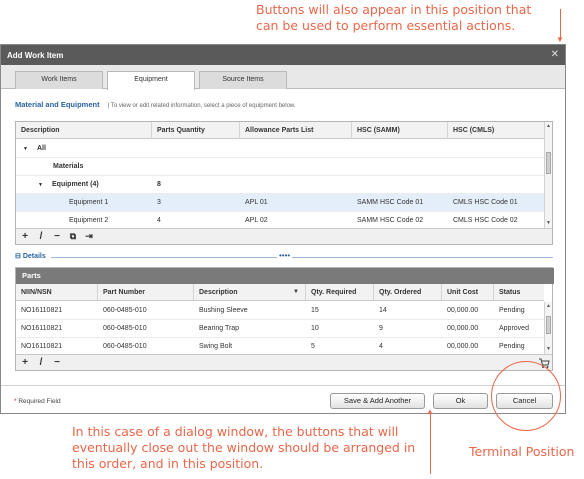  I want to click on col-hsc-cmls: HSC (CMLS), so click(496, 130).